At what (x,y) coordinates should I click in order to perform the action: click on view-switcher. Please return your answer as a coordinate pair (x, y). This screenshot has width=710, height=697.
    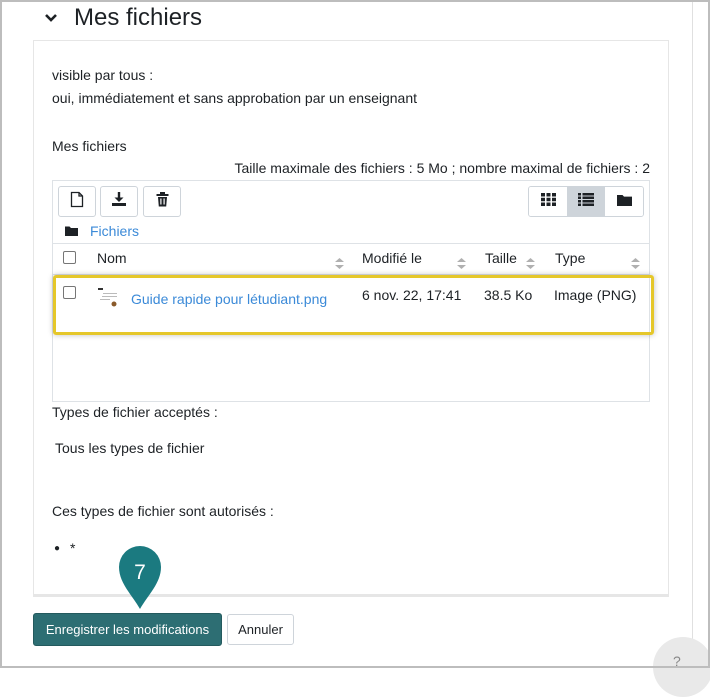
    Looking at the image, I should click on (586, 201).